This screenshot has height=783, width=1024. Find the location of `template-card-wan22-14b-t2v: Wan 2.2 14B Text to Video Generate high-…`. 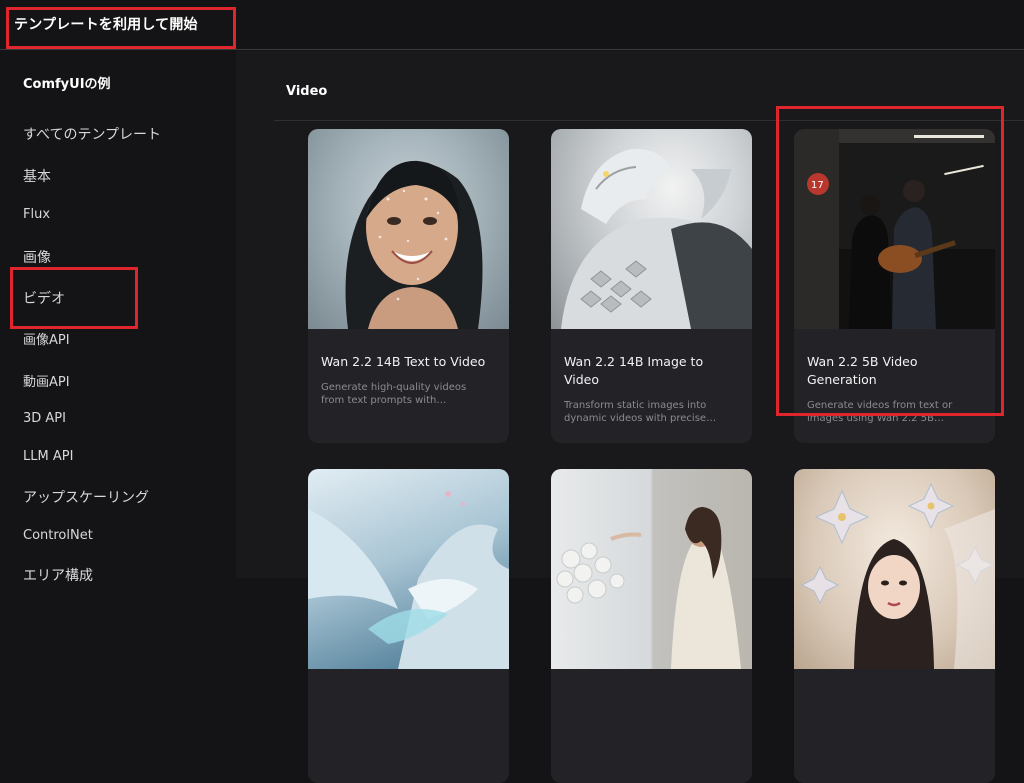

template-card-wan22-14b-t2v: Wan 2.2 14B Text to Video Generate high-… is located at coordinates (408, 286).